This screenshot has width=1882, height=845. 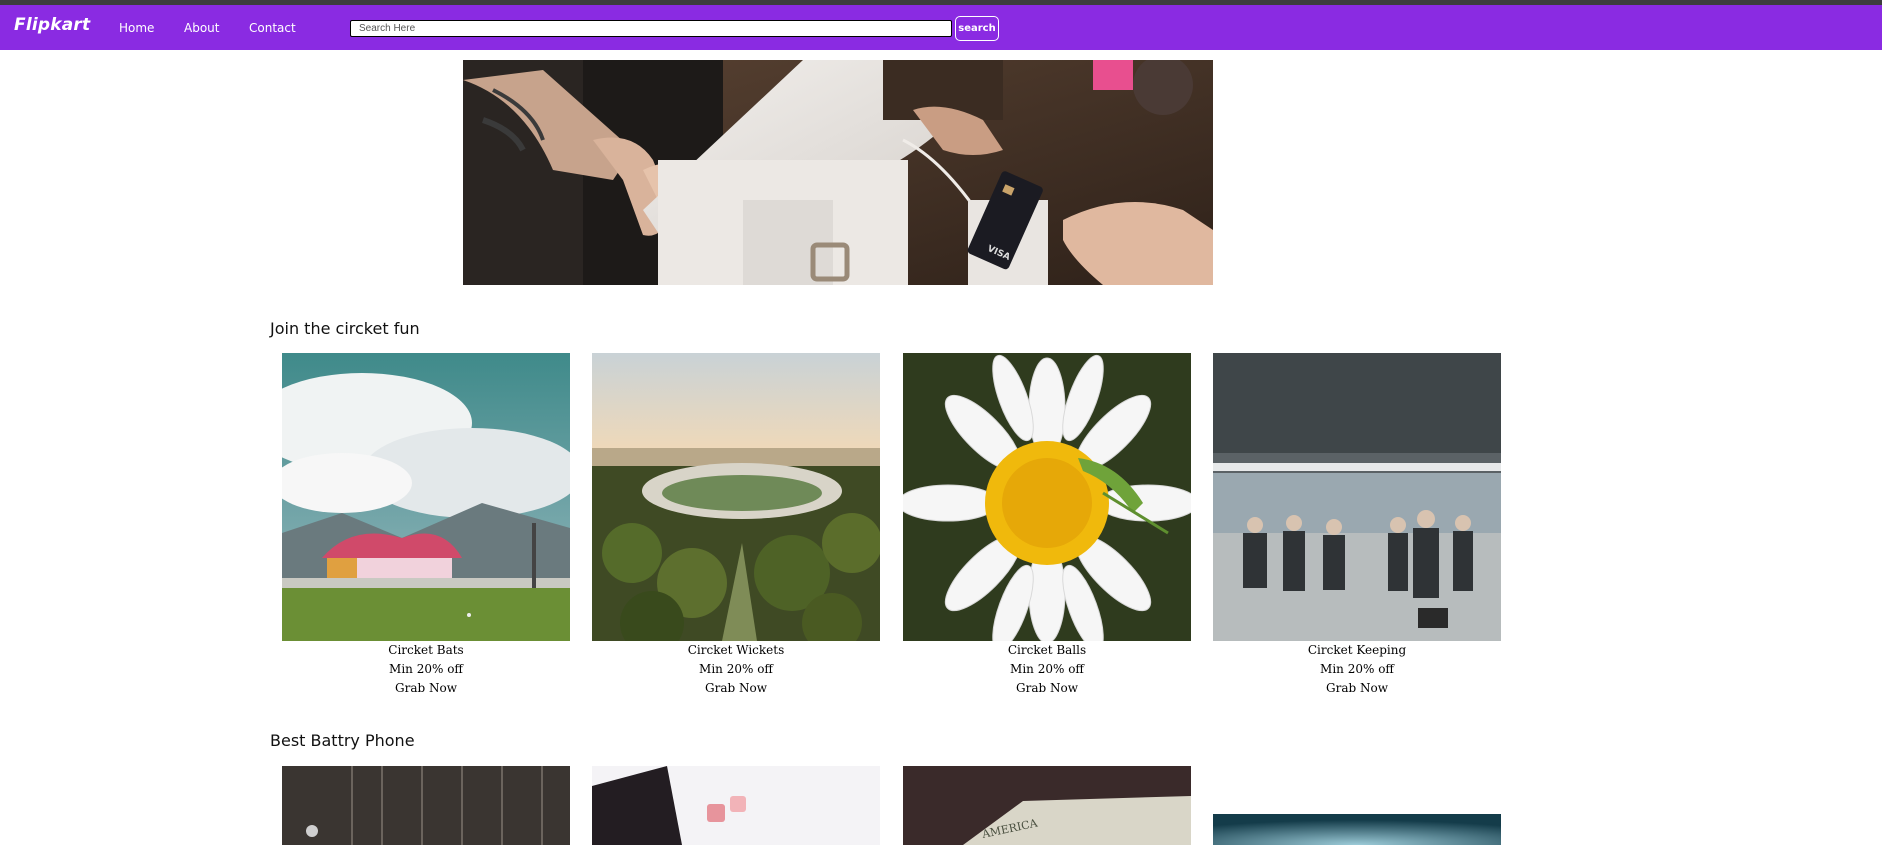 What do you see at coordinates (1357, 650) in the screenshot?
I see `product-name: Circket Keeping` at bounding box center [1357, 650].